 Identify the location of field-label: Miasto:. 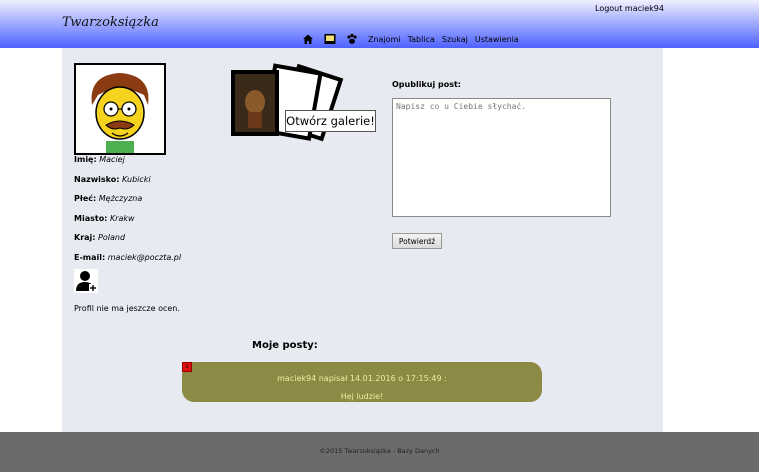
(91, 218).